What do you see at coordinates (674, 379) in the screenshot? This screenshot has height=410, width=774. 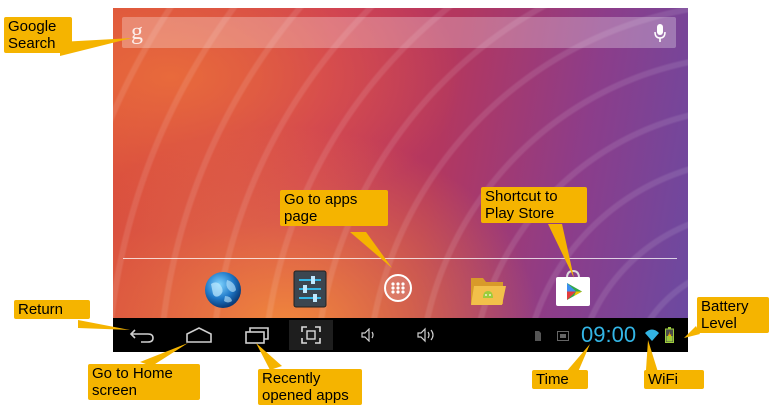 I see `callout-wifi: WiFi` at bounding box center [674, 379].